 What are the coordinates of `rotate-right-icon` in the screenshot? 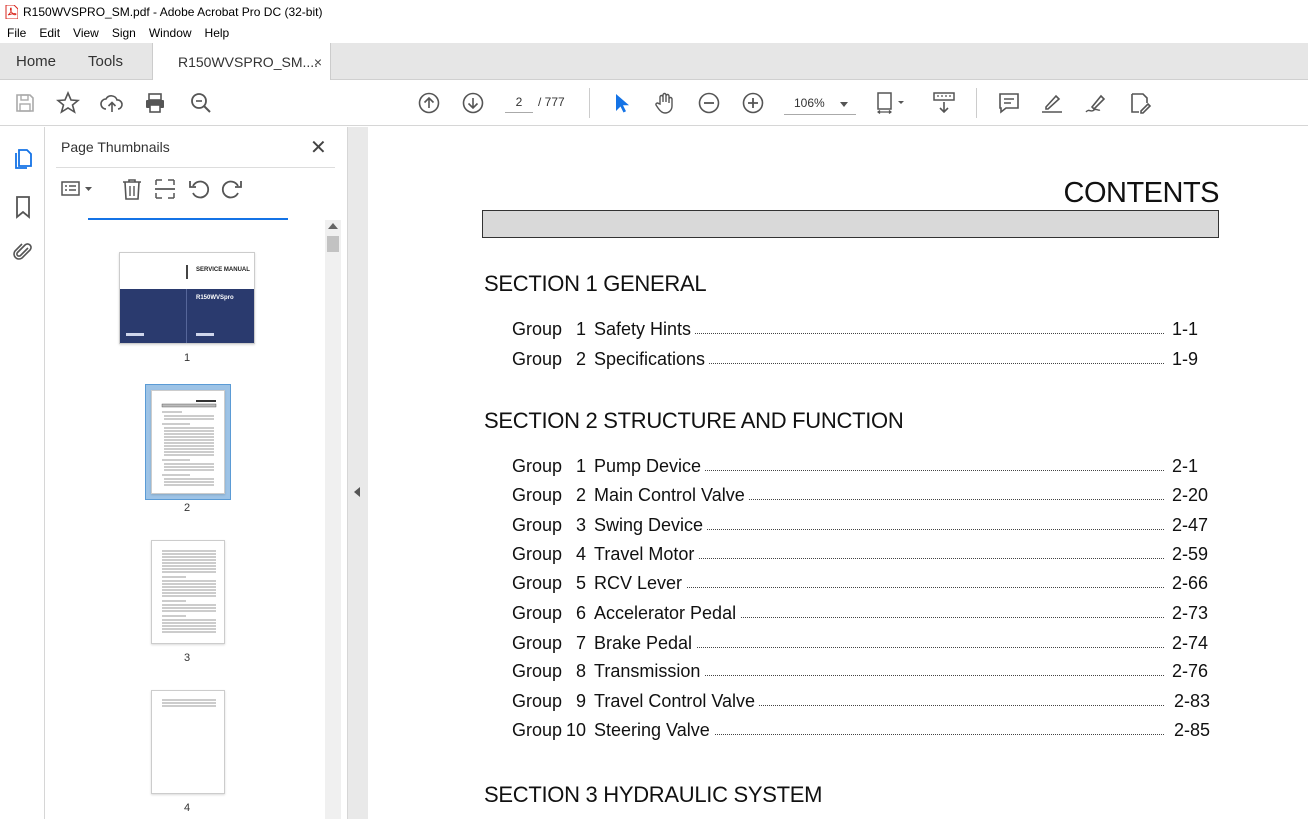 It's located at (232, 189).